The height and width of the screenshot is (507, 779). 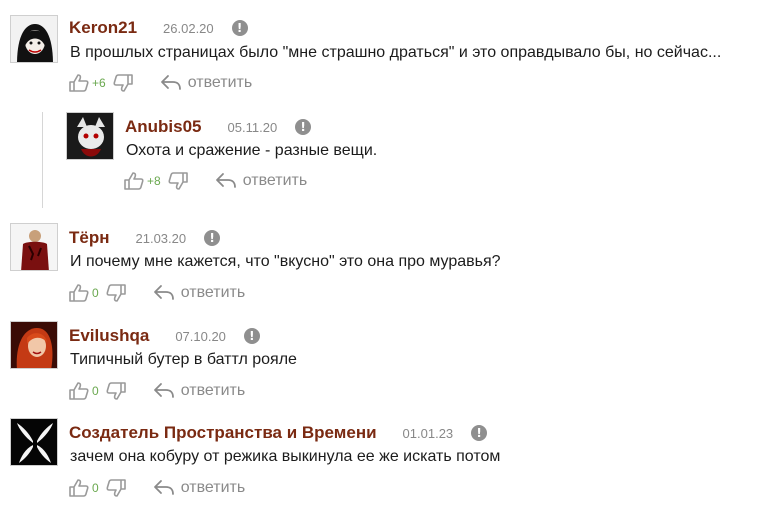 I want to click on comment-text: Охота и сражение - разные вещи., so click(x=252, y=150).